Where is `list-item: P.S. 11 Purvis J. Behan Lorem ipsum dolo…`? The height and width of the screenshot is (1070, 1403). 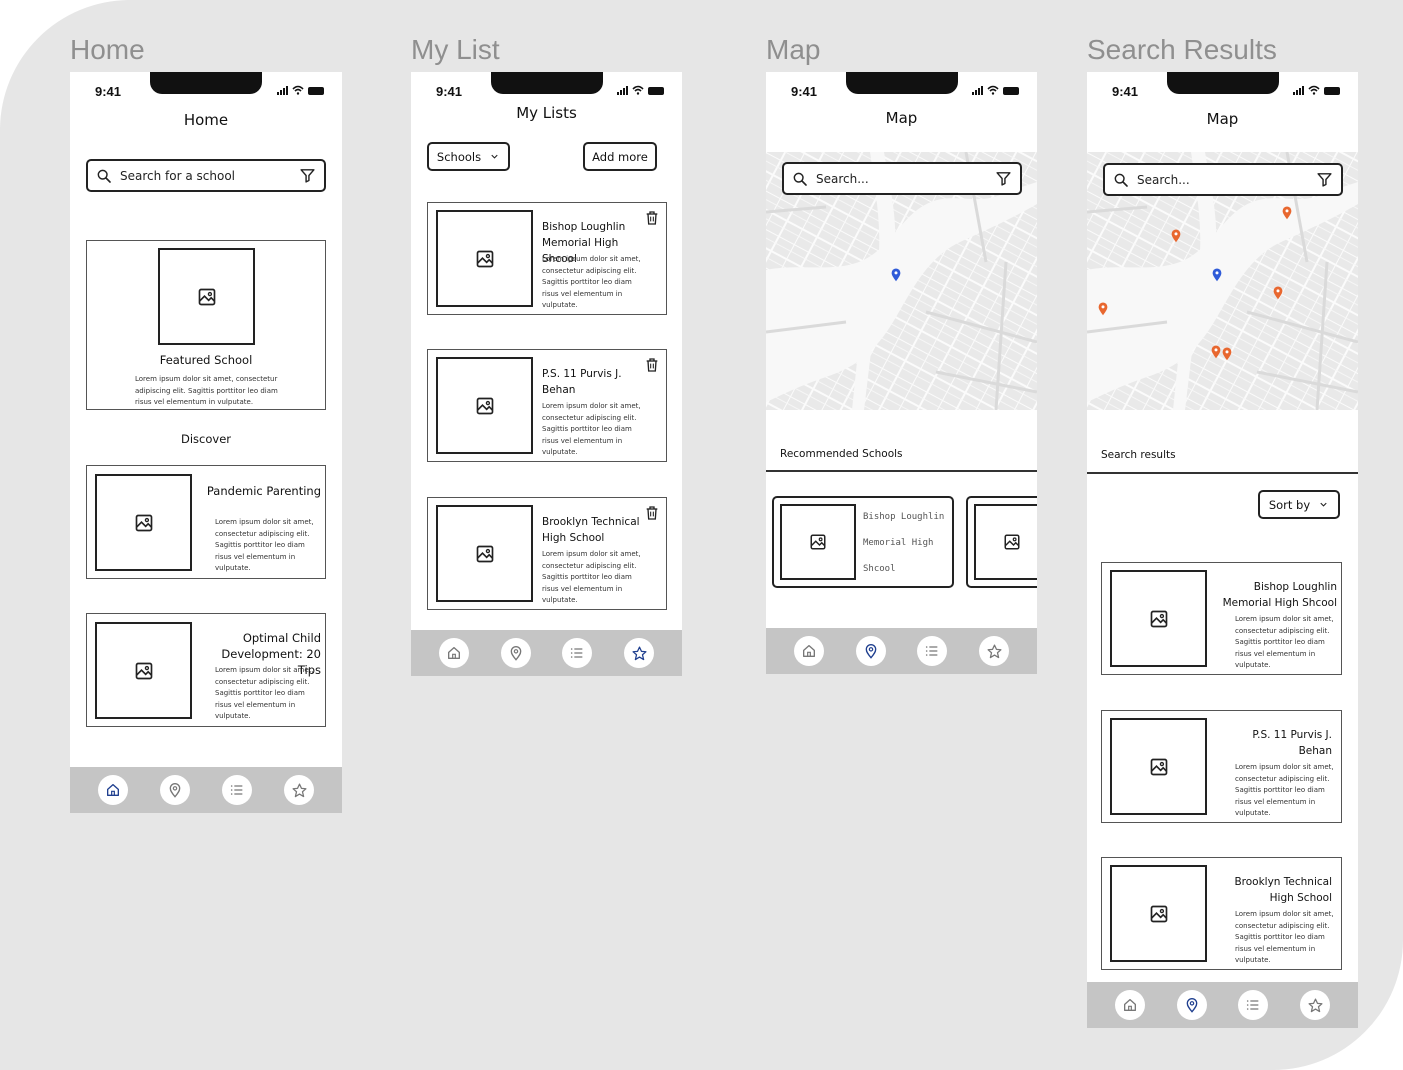 list-item: P.S. 11 Purvis J. Behan Lorem ipsum dolo… is located at coordinates (547, 405).